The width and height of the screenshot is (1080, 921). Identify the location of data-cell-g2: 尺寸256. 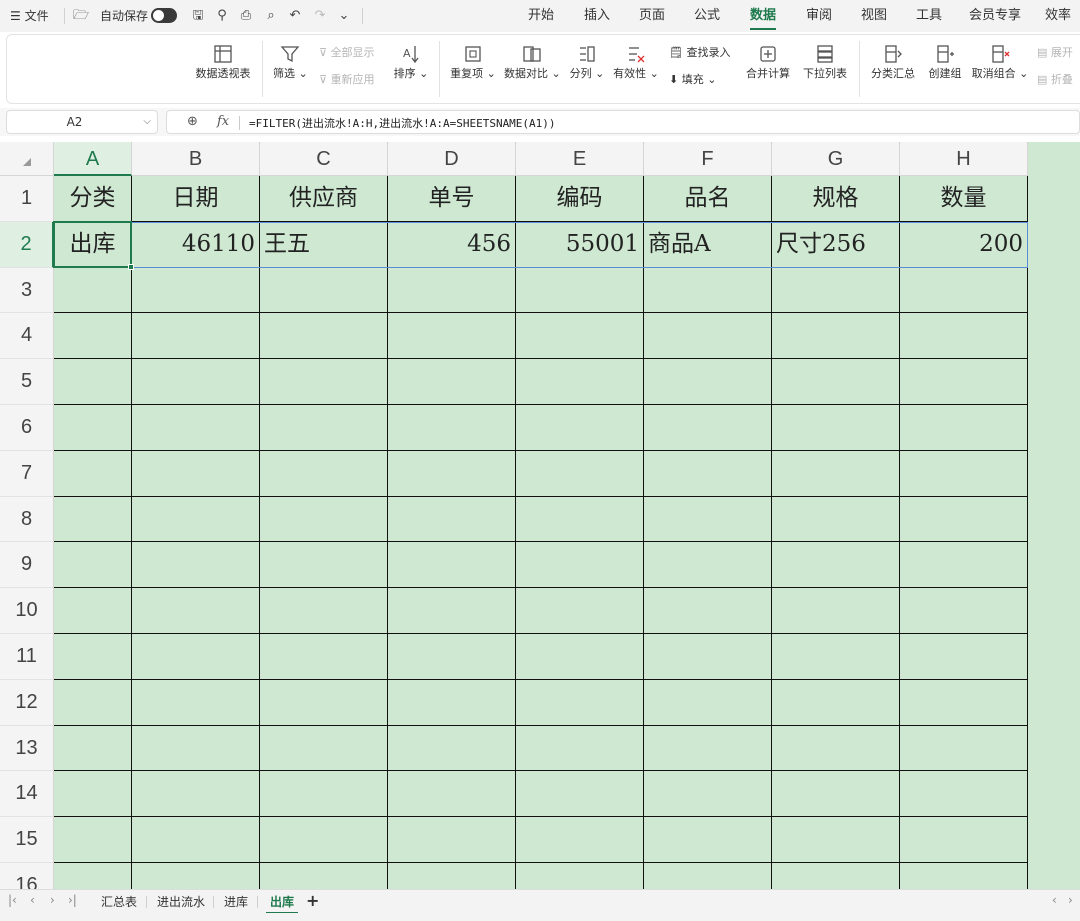
(836, 244).